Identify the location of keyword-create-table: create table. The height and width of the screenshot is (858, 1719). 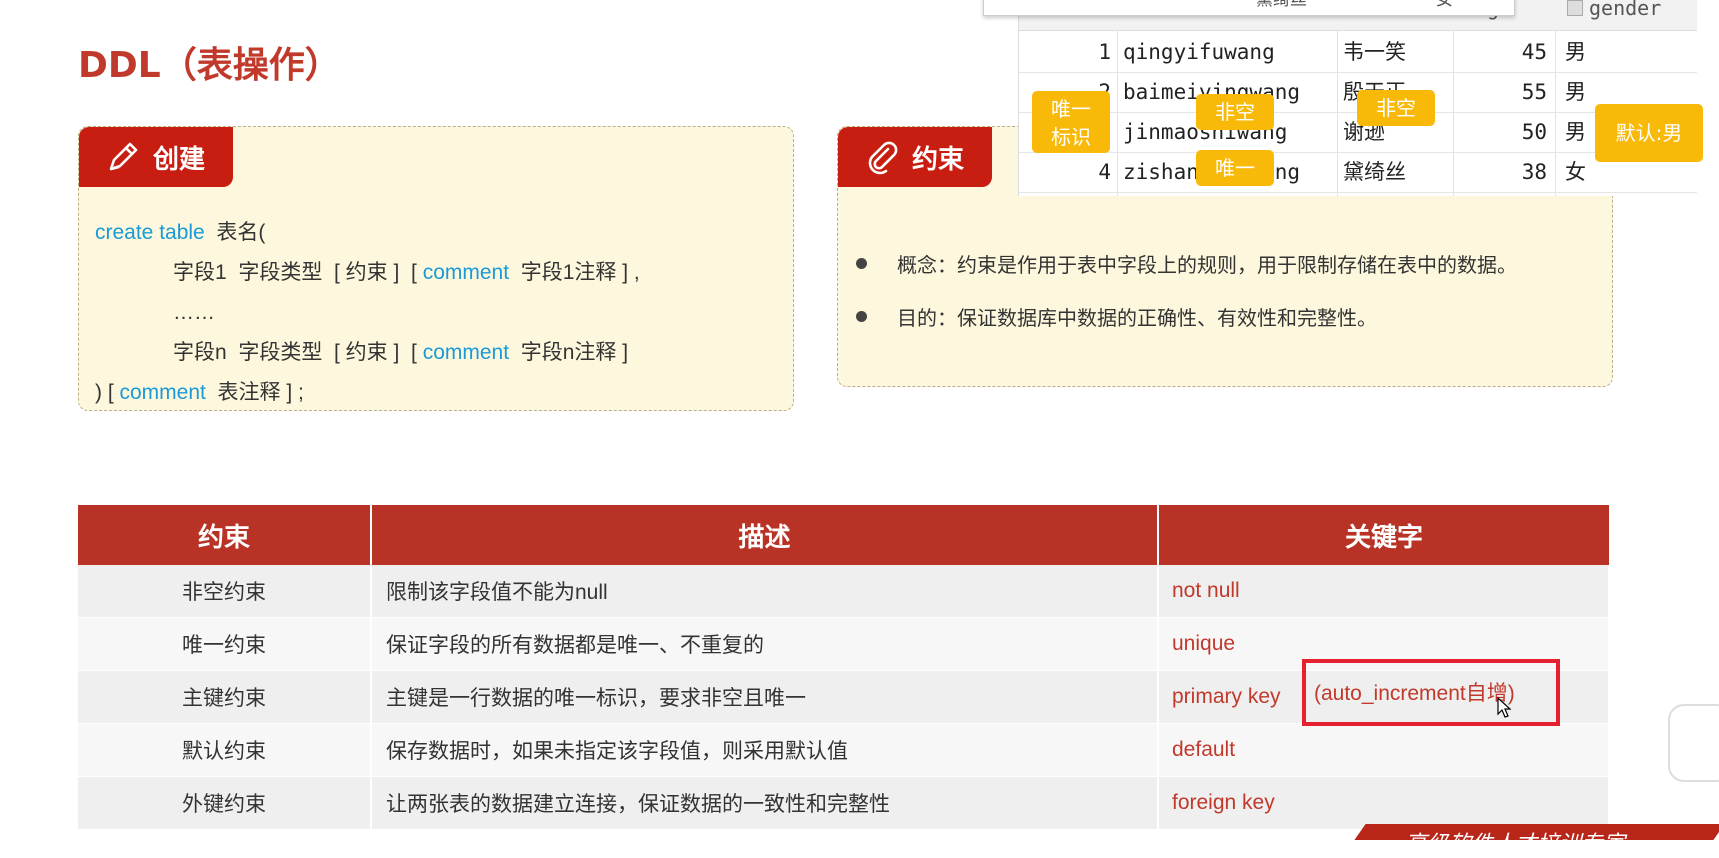
(150, 232).